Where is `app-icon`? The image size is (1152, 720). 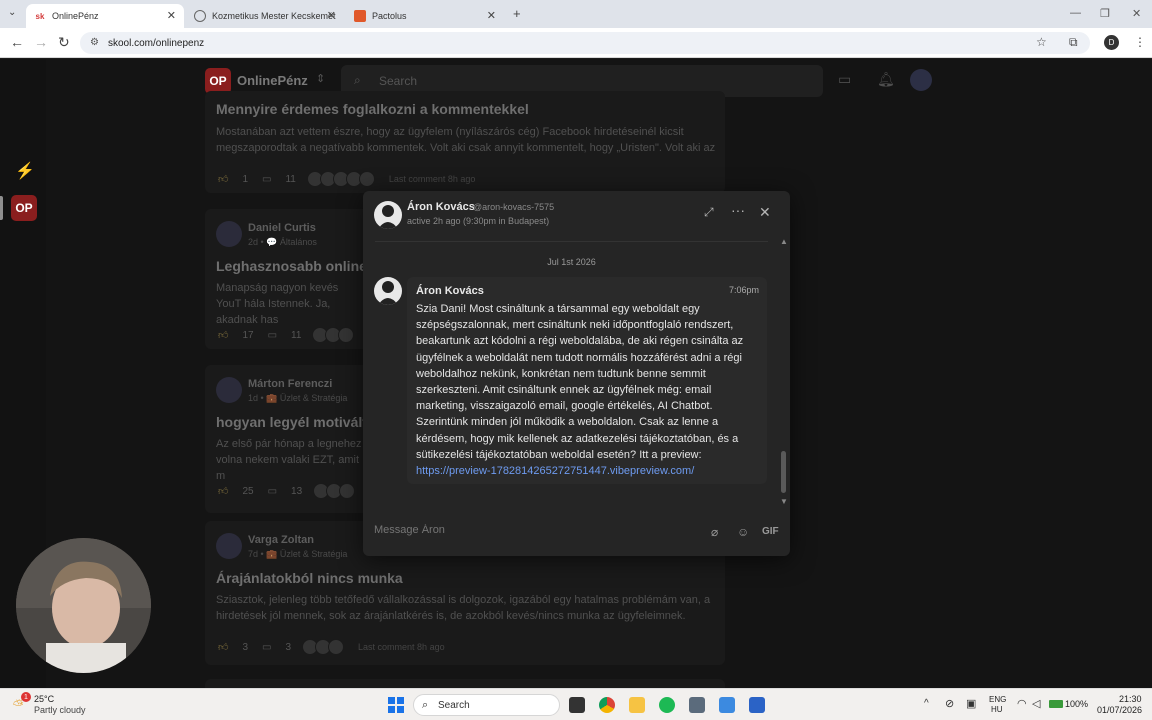
app-icon is located at coordinates (757, 705).